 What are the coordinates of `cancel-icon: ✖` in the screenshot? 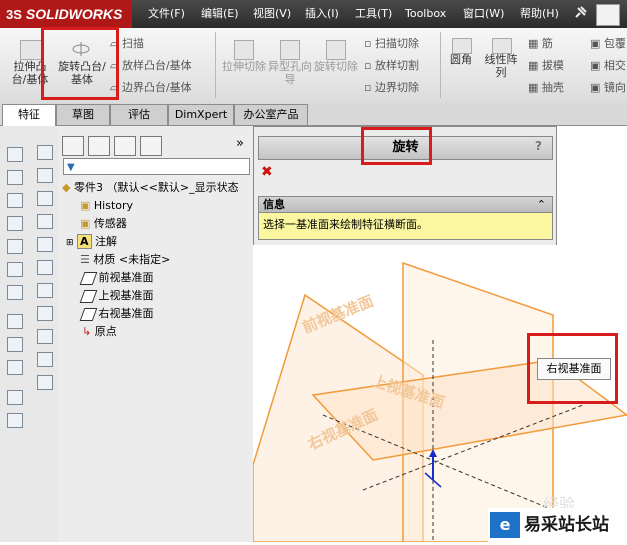 It's located at (267, 172).